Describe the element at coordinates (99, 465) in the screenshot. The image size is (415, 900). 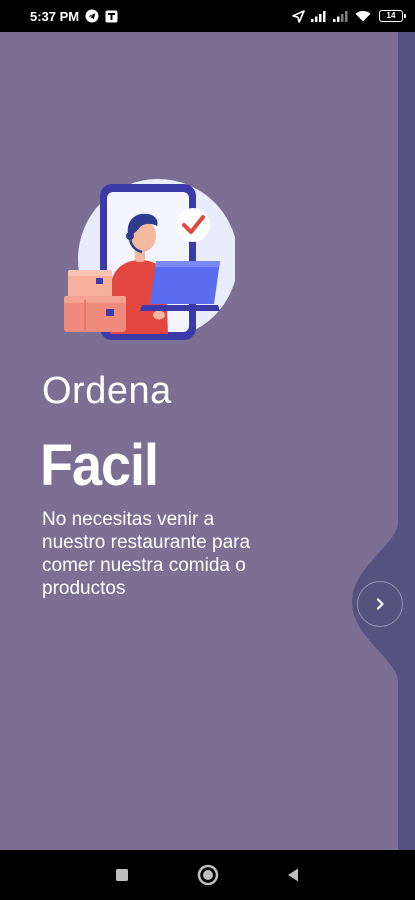
I see `headline-bold: Facil` at that location.